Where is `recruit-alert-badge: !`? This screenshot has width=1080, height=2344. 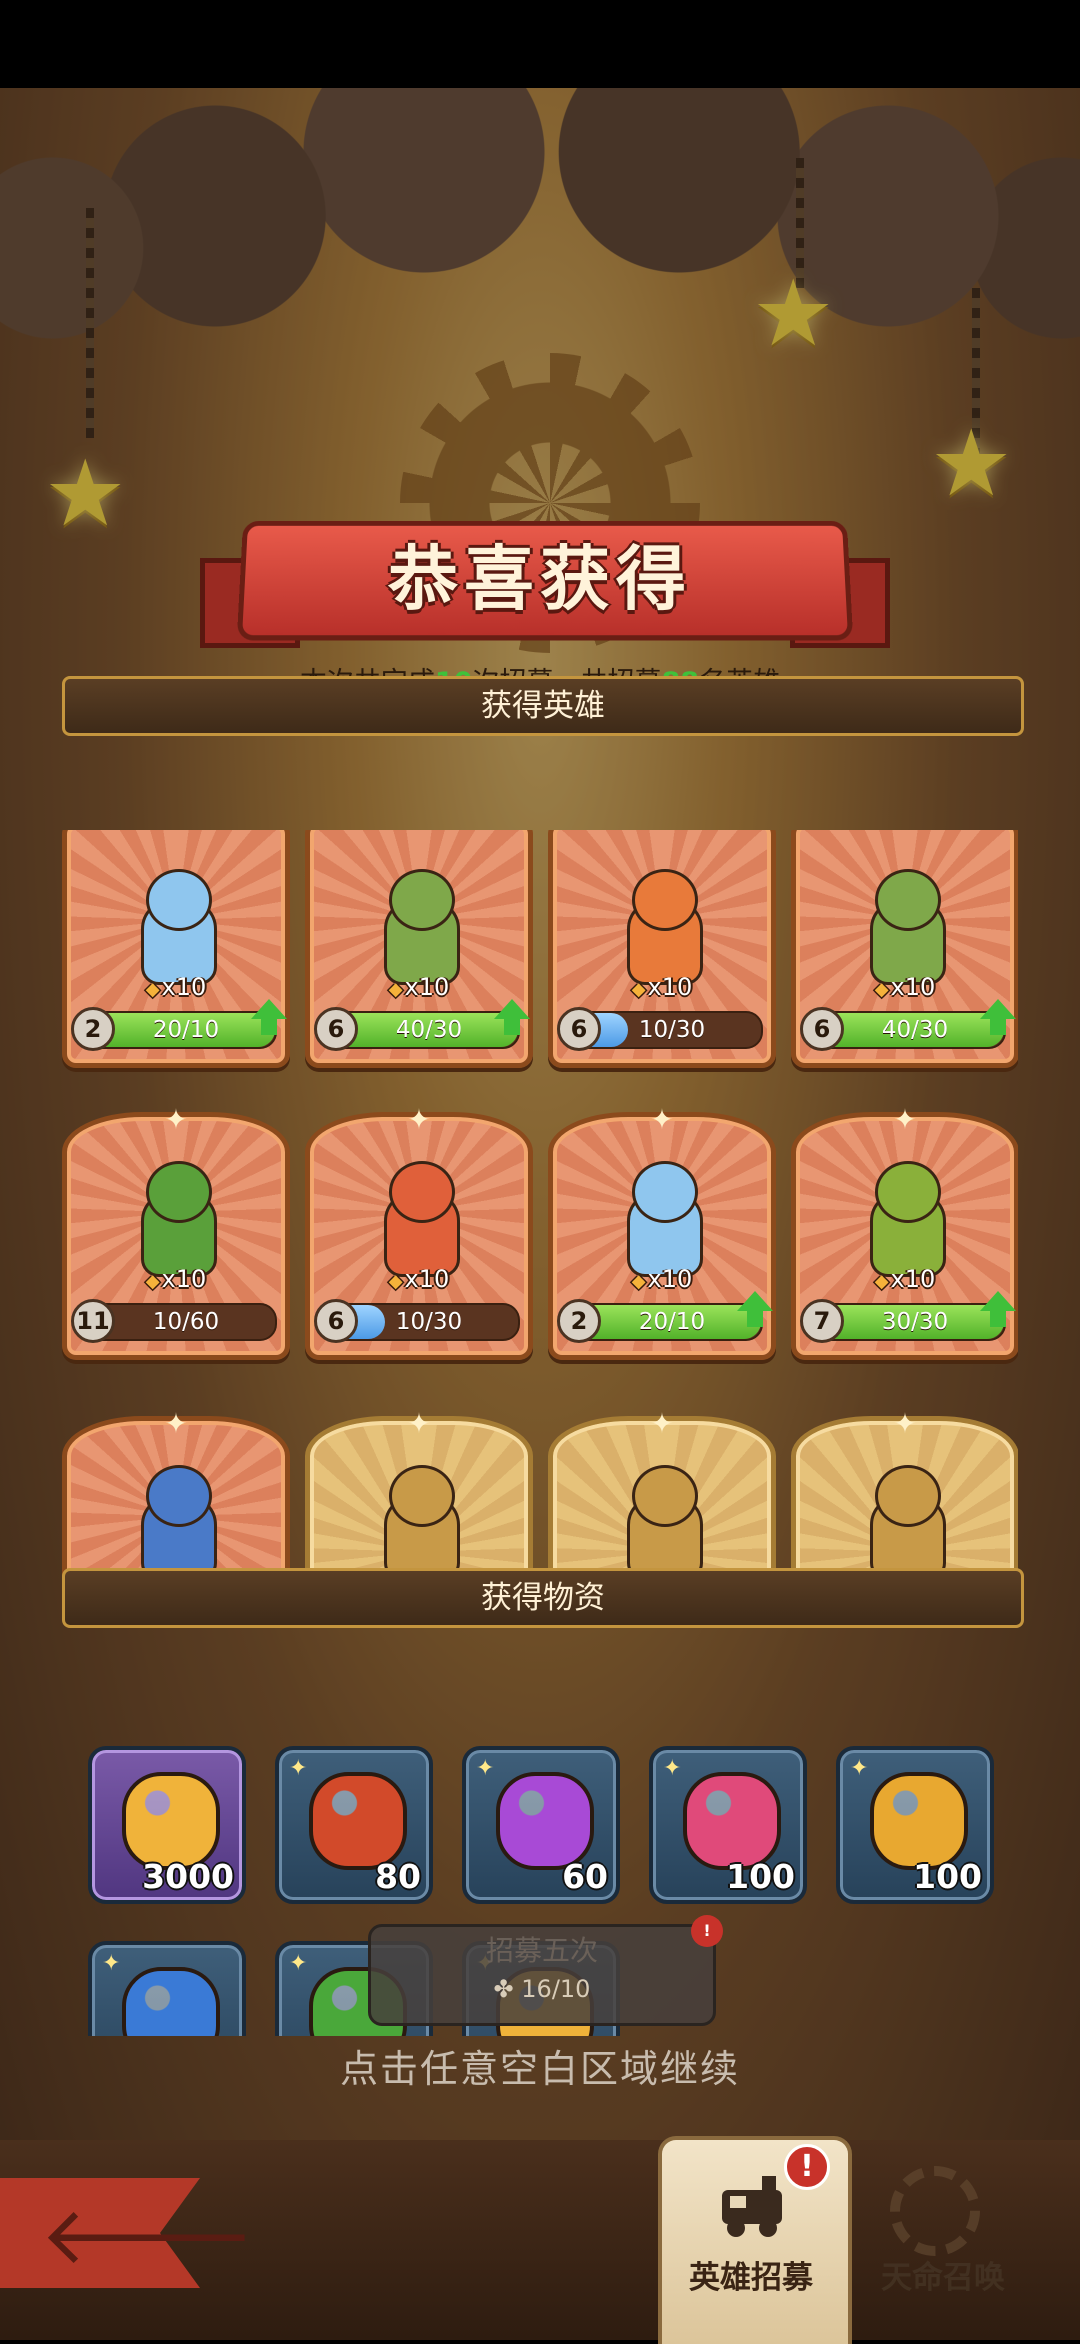 recruit-alert-badge: ! is located at coordinates (807, 2167).